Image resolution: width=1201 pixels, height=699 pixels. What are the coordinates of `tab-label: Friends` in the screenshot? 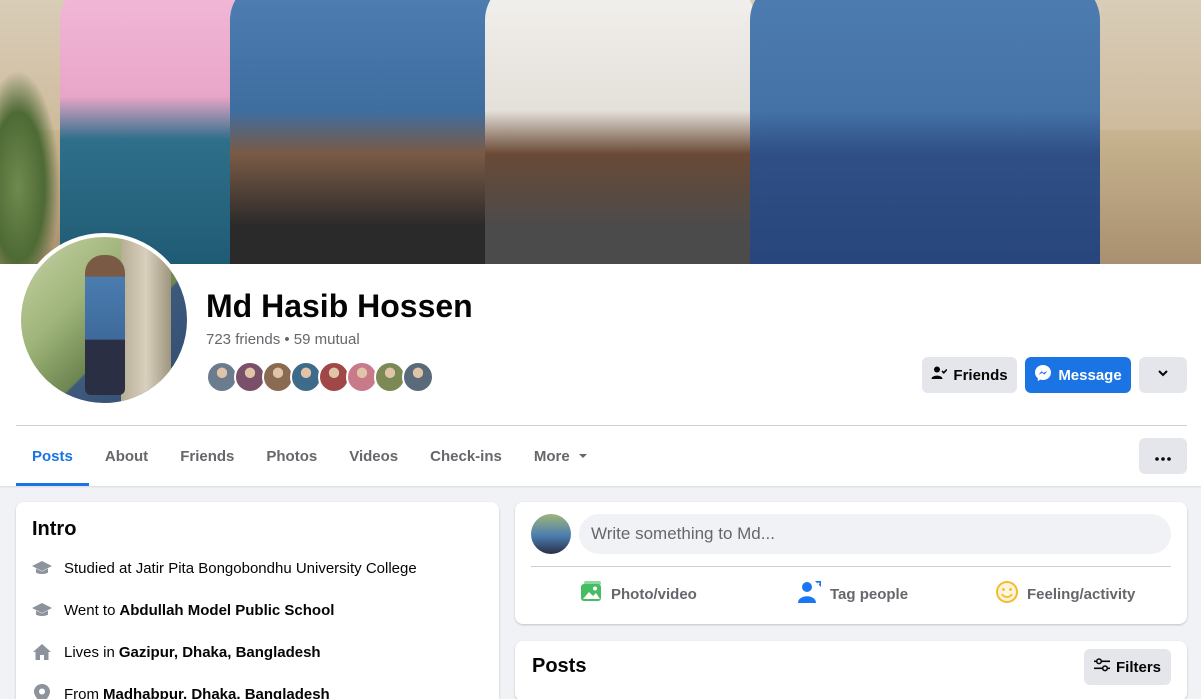 It's located at (207, 456).